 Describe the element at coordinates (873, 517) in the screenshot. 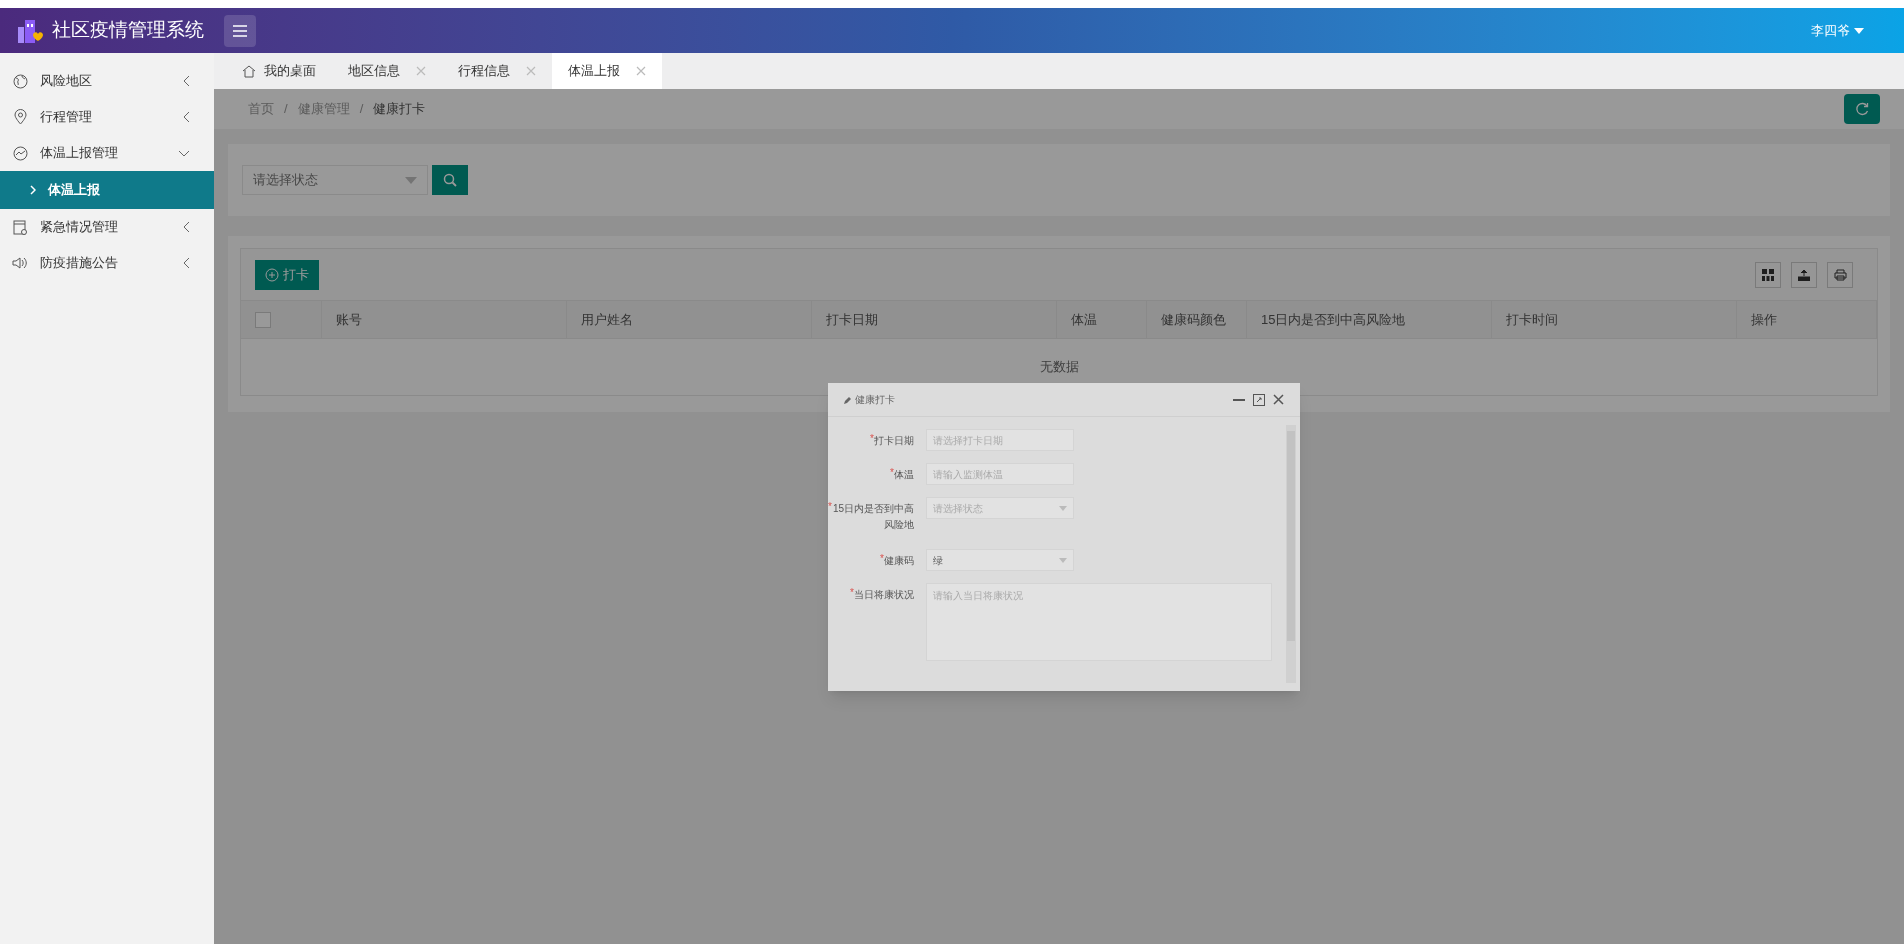

I see `field-label: 15日内是否到中高风险地` at that location.